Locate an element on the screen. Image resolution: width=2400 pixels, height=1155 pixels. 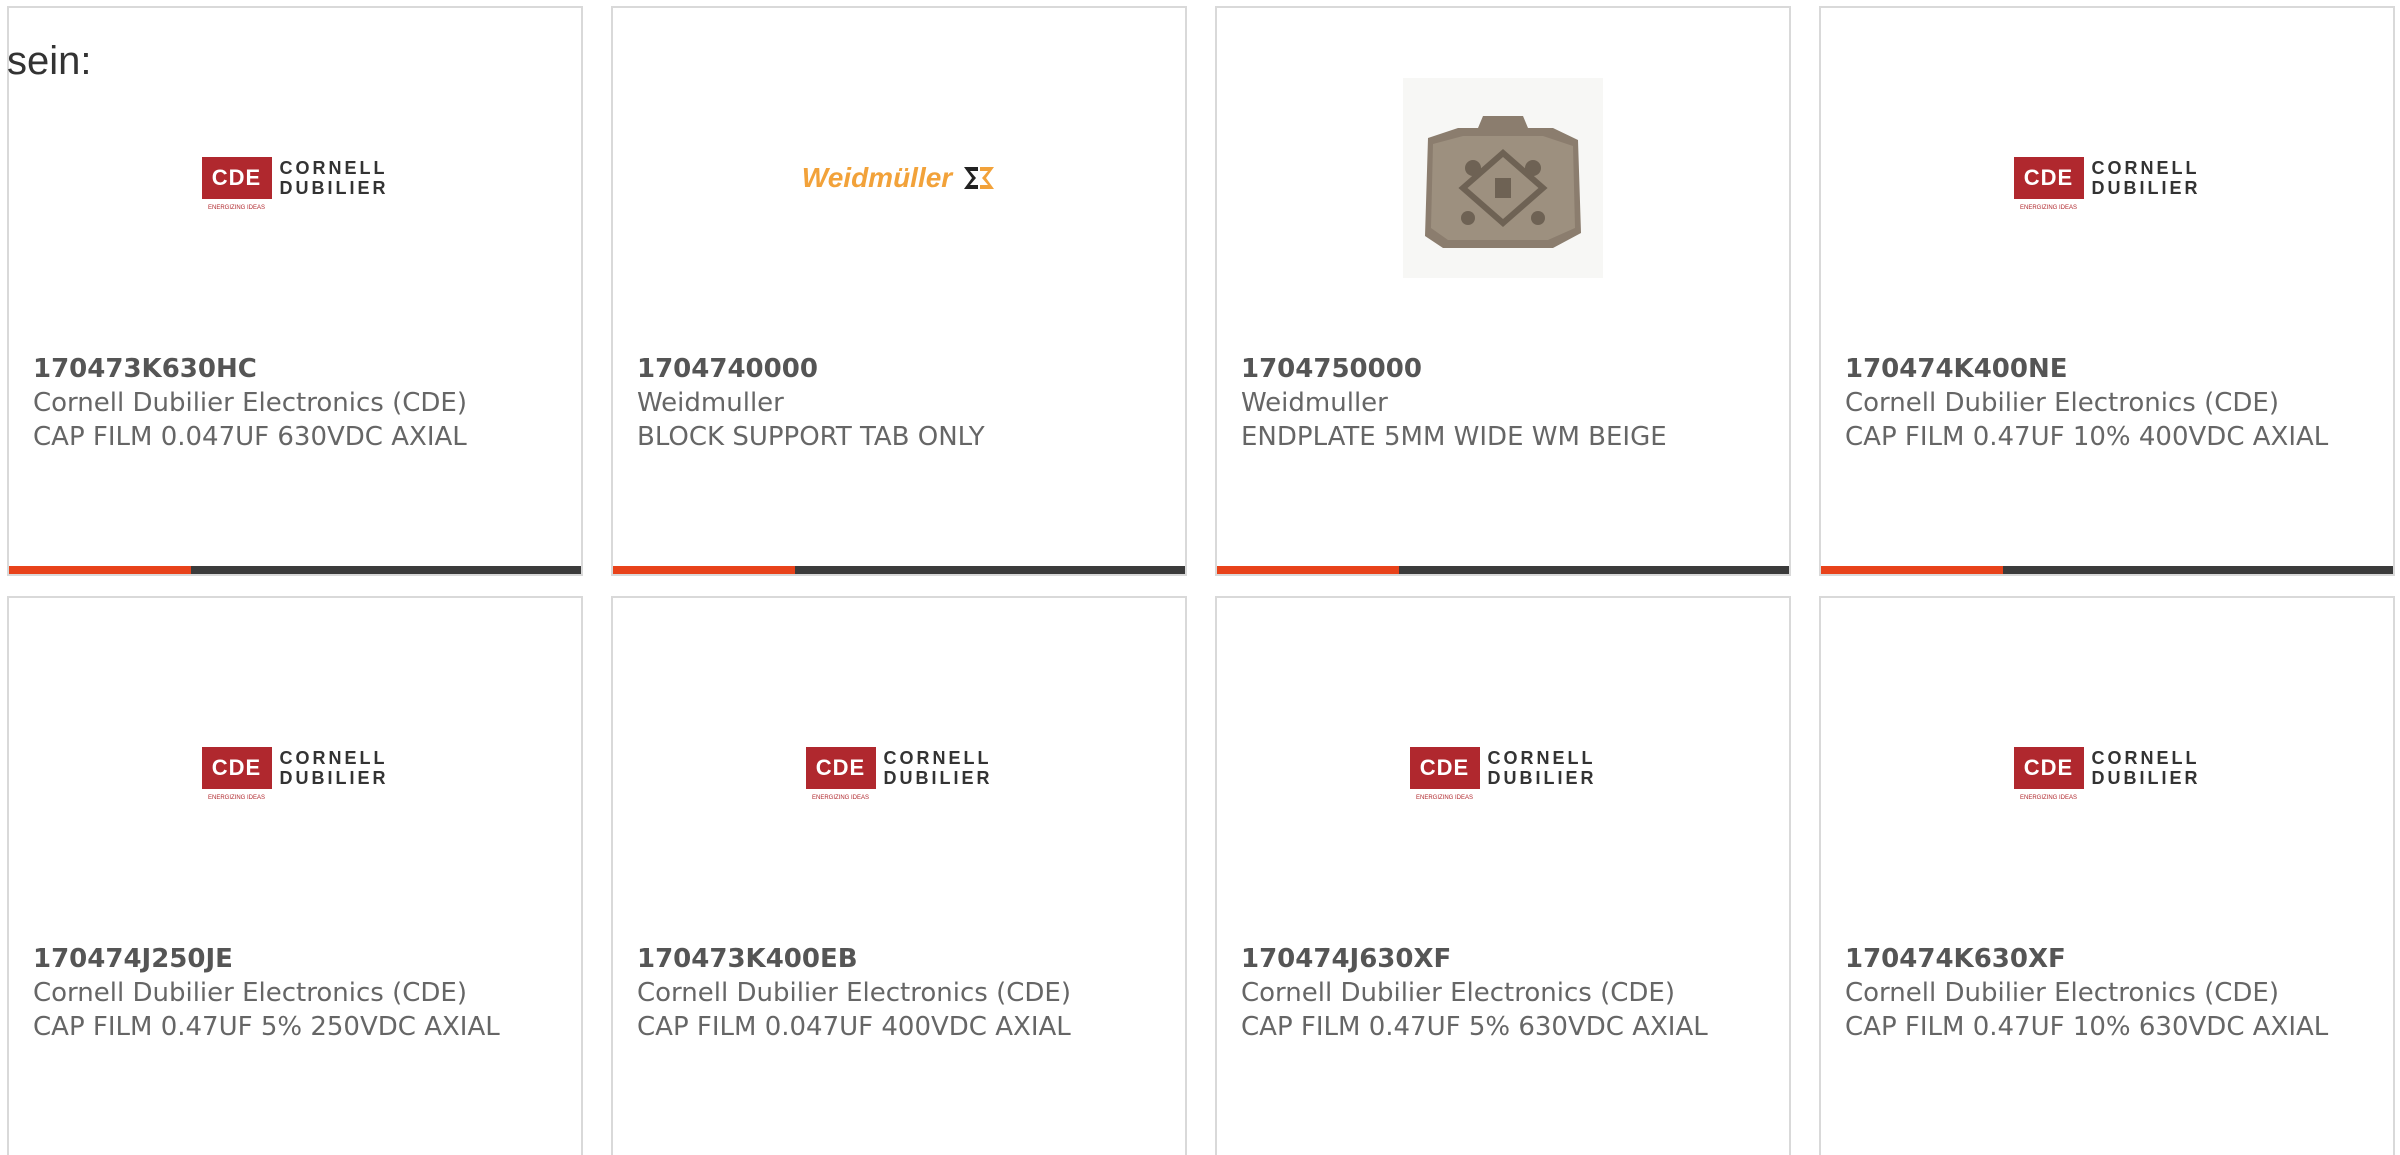
weidmuller-mark-icon is located at coordinates (979, 178).